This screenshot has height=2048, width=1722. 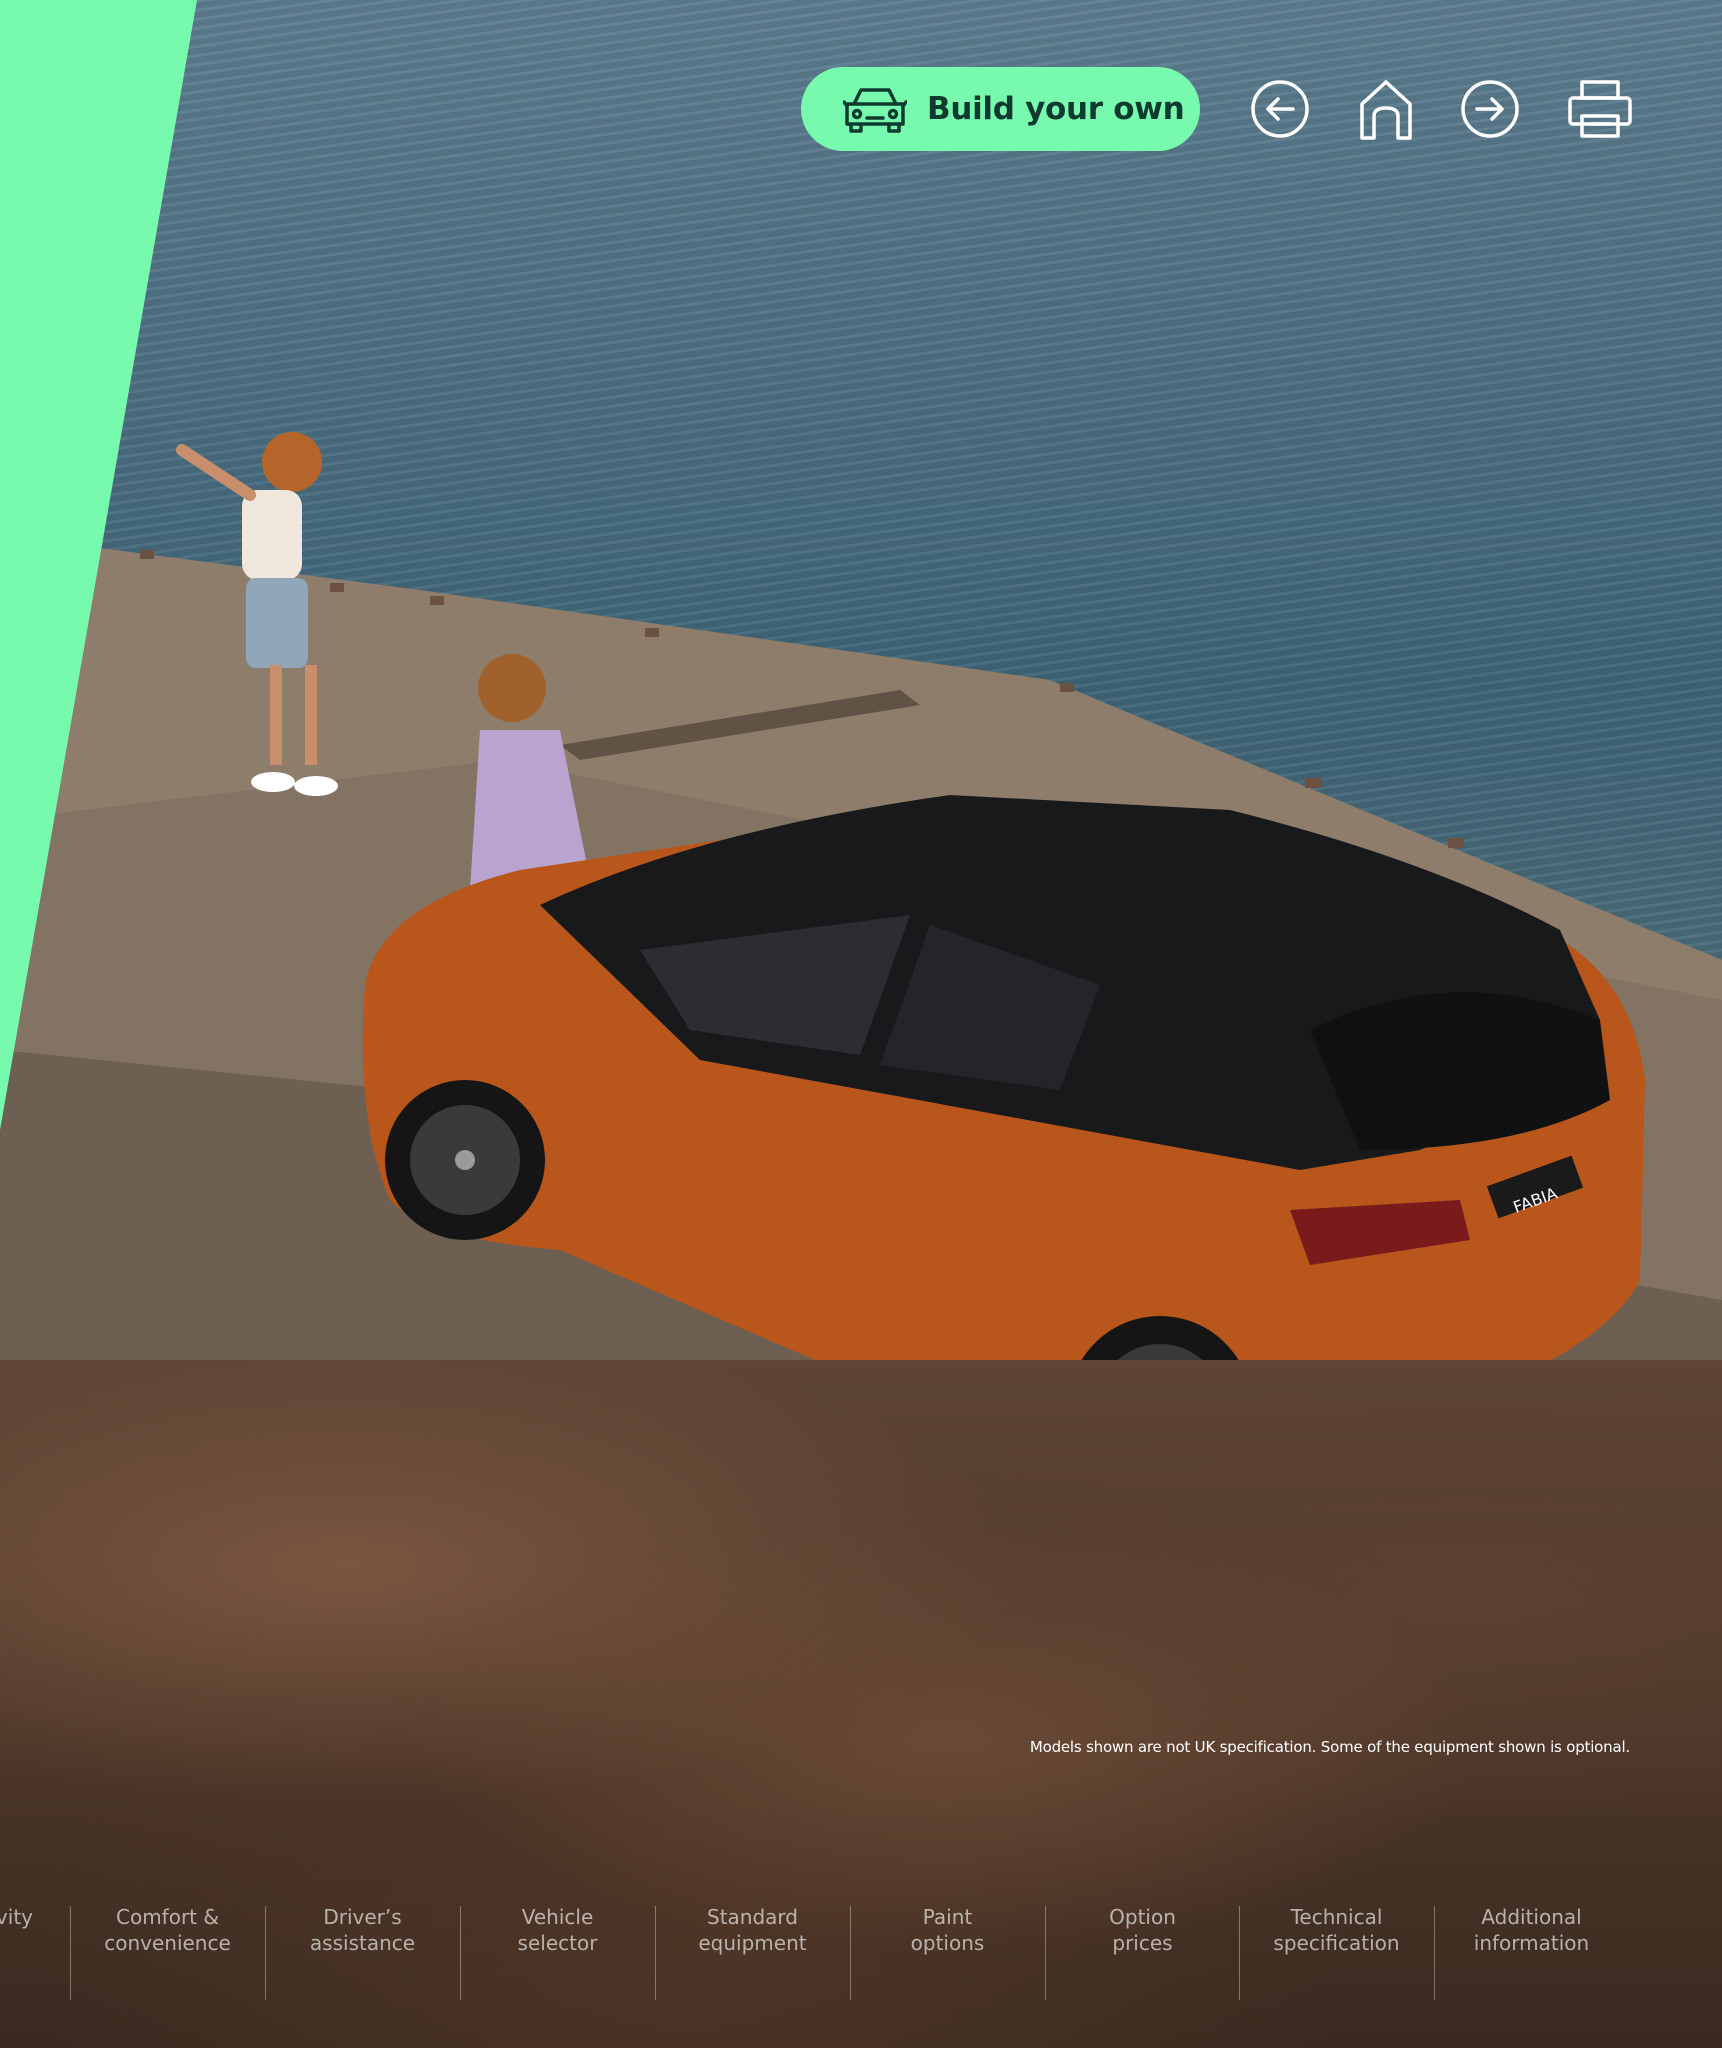 What do you see at coordinates (1142, 1930) in the screenshot?
I see `nav-item-option-prices: Option prices` at bounding box center [1142, 1930].